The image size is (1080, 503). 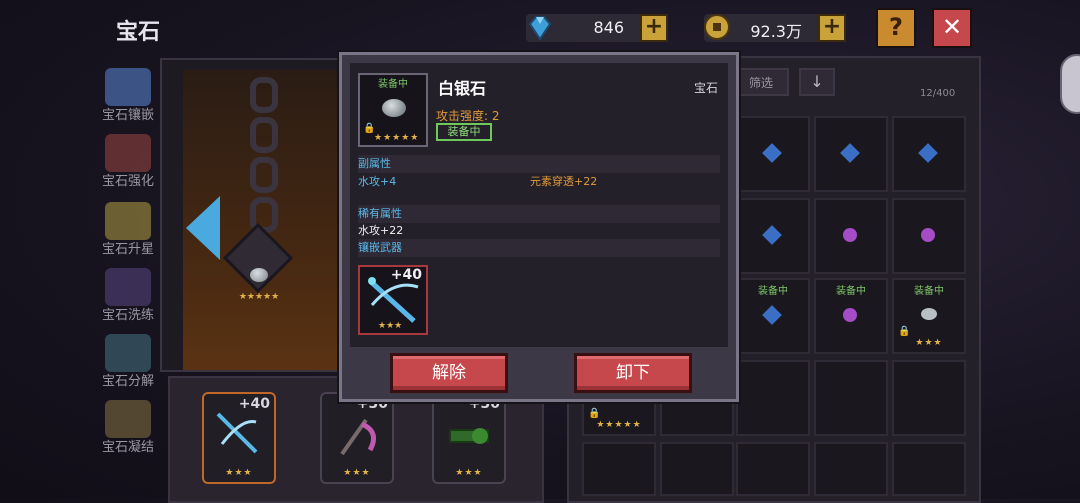 What do you see at coordinates (705, 88) in the screenshot?
I see `gem-type: 宝石` at bounding box center [705, 88].